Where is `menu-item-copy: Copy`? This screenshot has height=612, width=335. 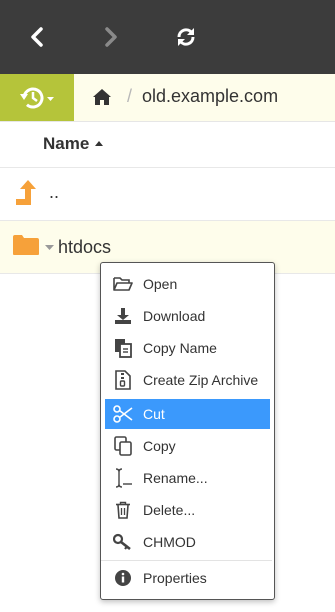 menu-item-copy: Copy is located at coordinates (187, 446).